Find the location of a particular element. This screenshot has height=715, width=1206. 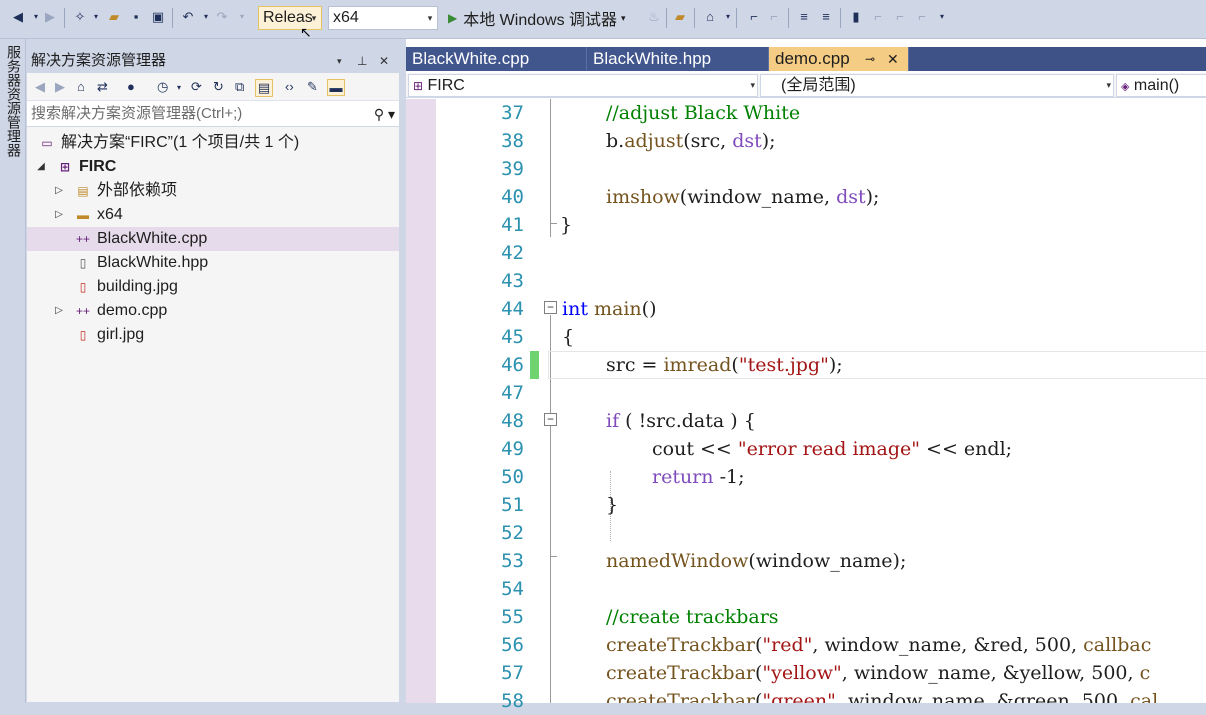

tab-blackwhite-hpp: BlackWhite.hpp is located at coordinates (678, 59).